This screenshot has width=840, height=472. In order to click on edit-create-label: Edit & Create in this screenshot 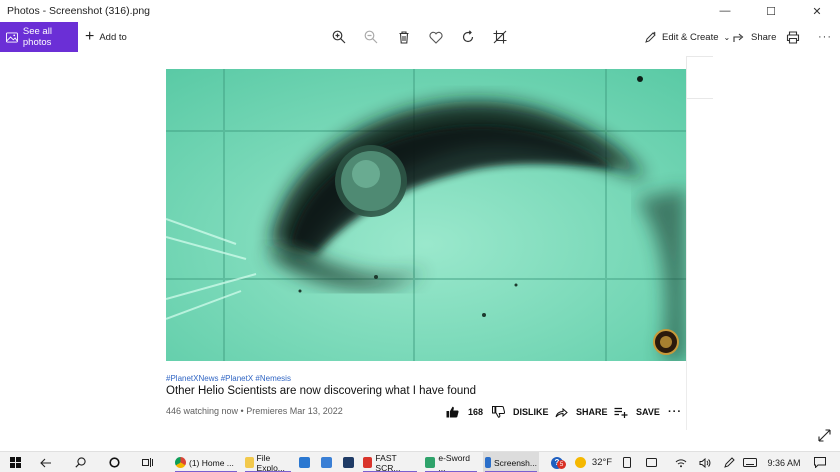, I will do `click(690, 37)`.